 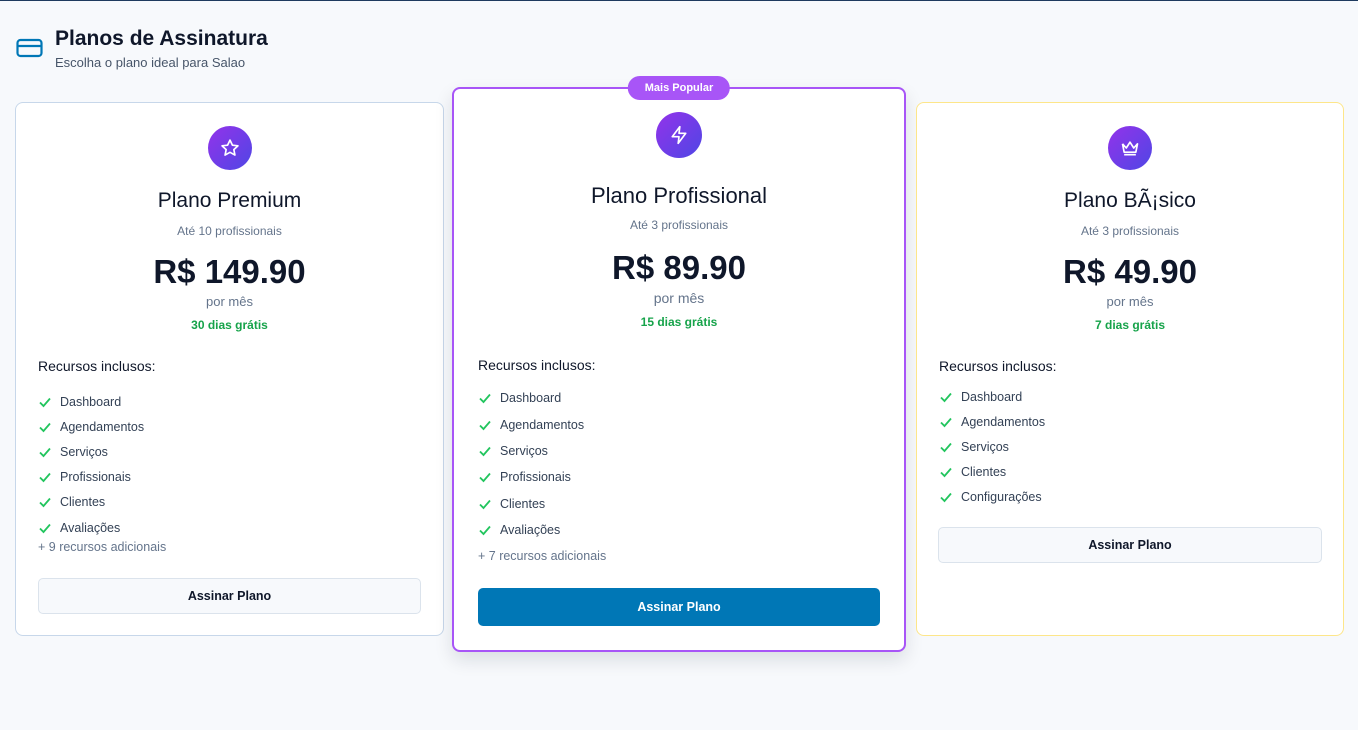 I want to click on feature-item: Configurações, so click(x=992, y=497).